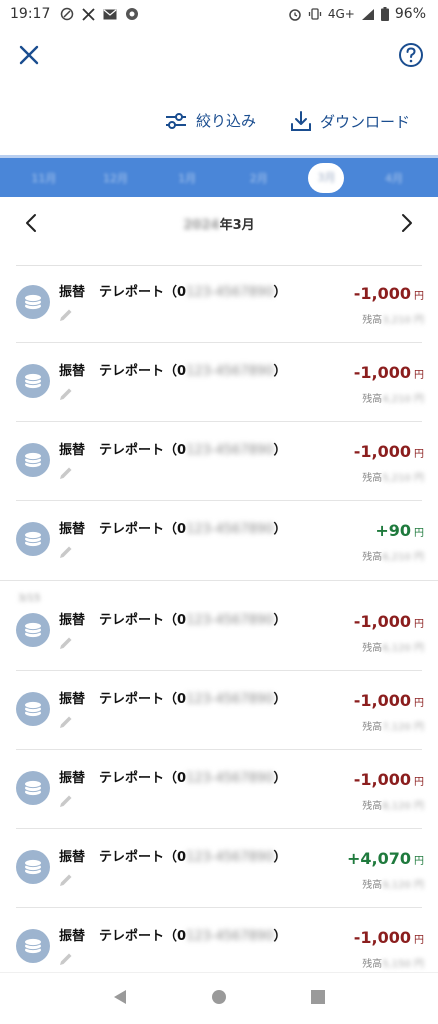 The width and height of the screenshot is (438, 1024). Describe the element at coordinates (219, 541) in the screenshot. I see `transaction-row: 振替 テレポート（0123-4567890） +90 円残高6,210 円` at that location.